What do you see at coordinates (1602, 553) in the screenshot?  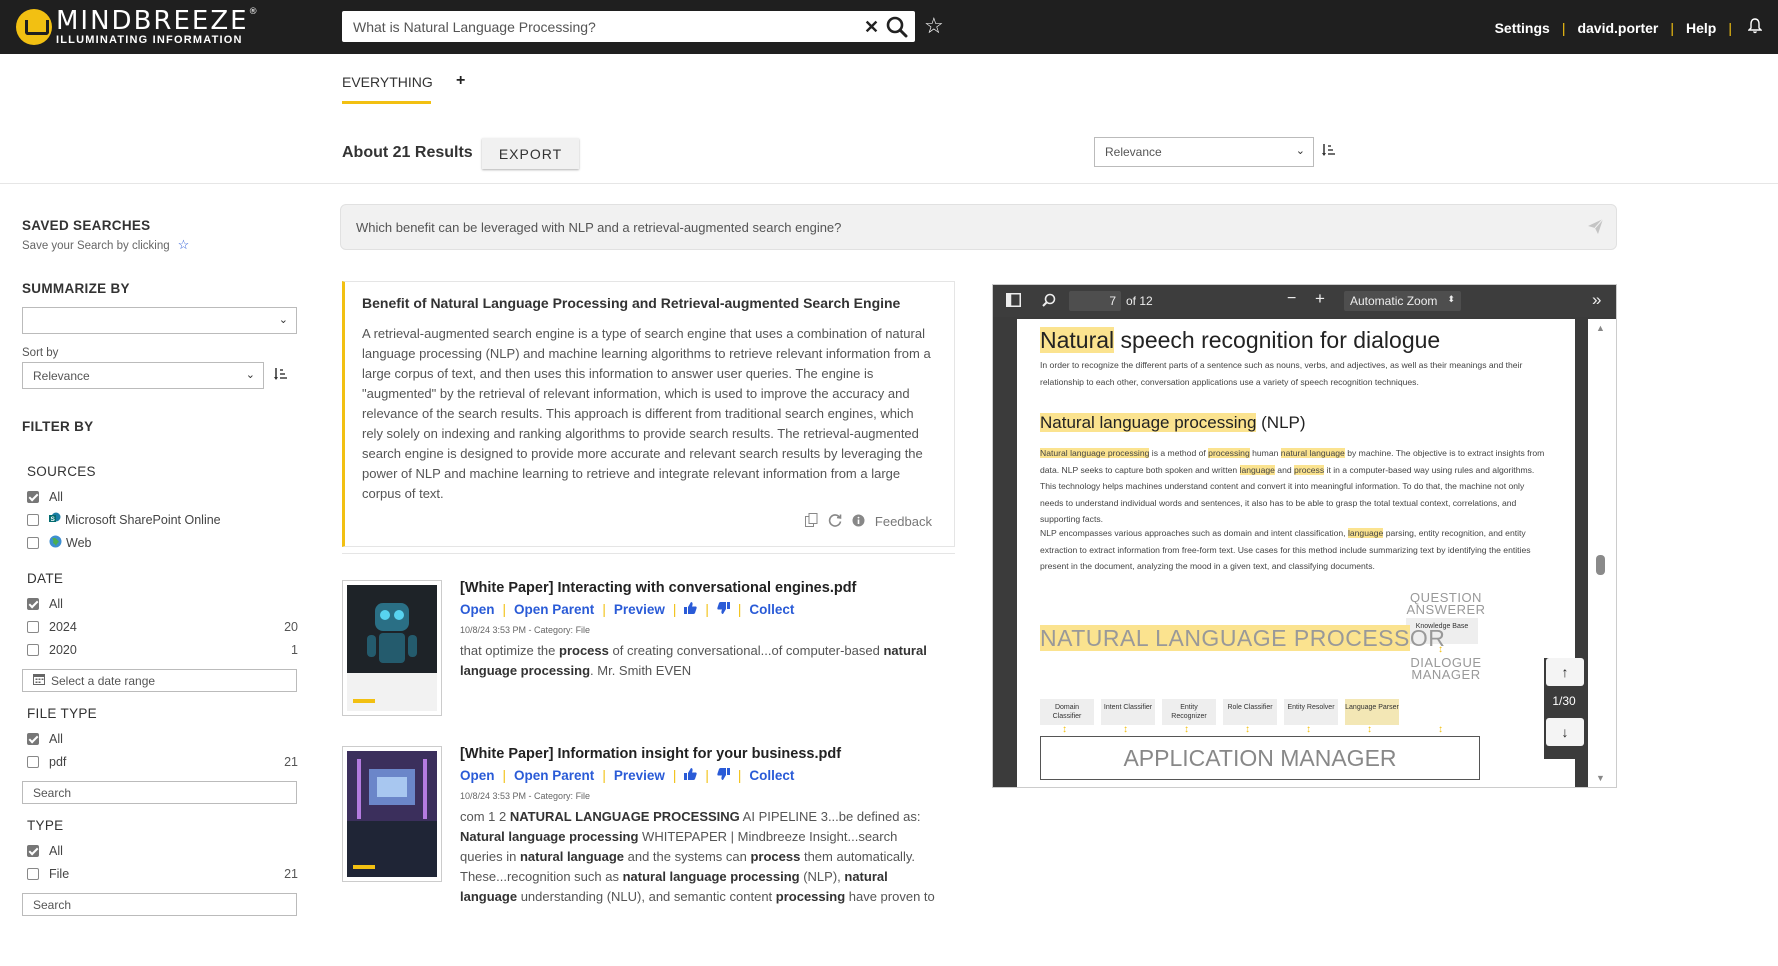 I see `pdf-scrollbar: ▲ ▼` at bounding box center [1602, 553].